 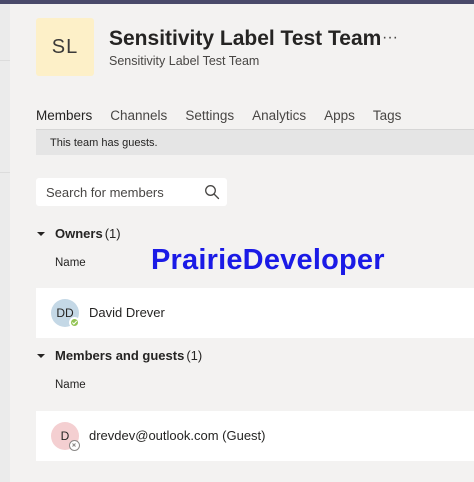 I want to click on member-search-box, so click(x=131, y=192).